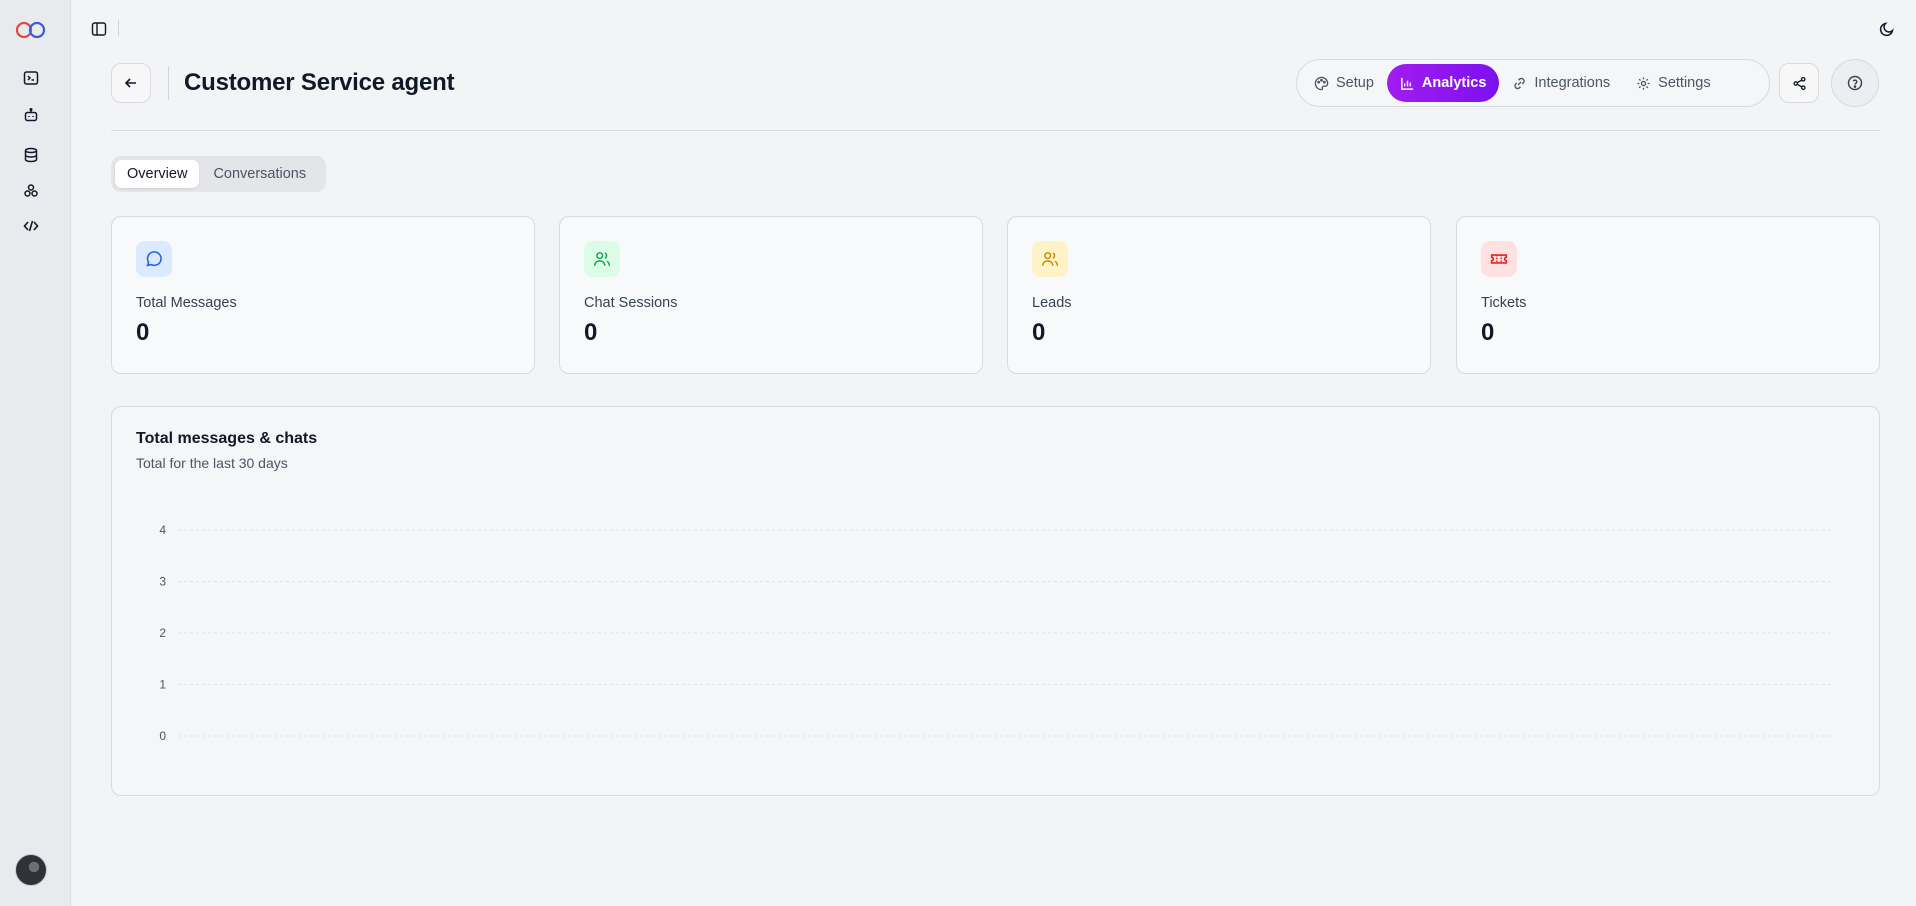 This screenshot has width=1916, height=906. Describe the element at coordinates (771, 295) in the screenshot. I see `stat-card-chat-sessions: Chat Sessions 0` at that location.